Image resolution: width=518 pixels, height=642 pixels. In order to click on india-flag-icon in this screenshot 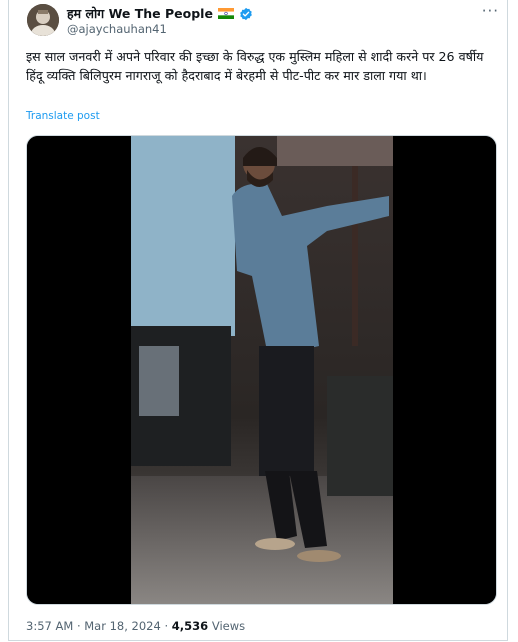, I will do `click(225, 13)`.